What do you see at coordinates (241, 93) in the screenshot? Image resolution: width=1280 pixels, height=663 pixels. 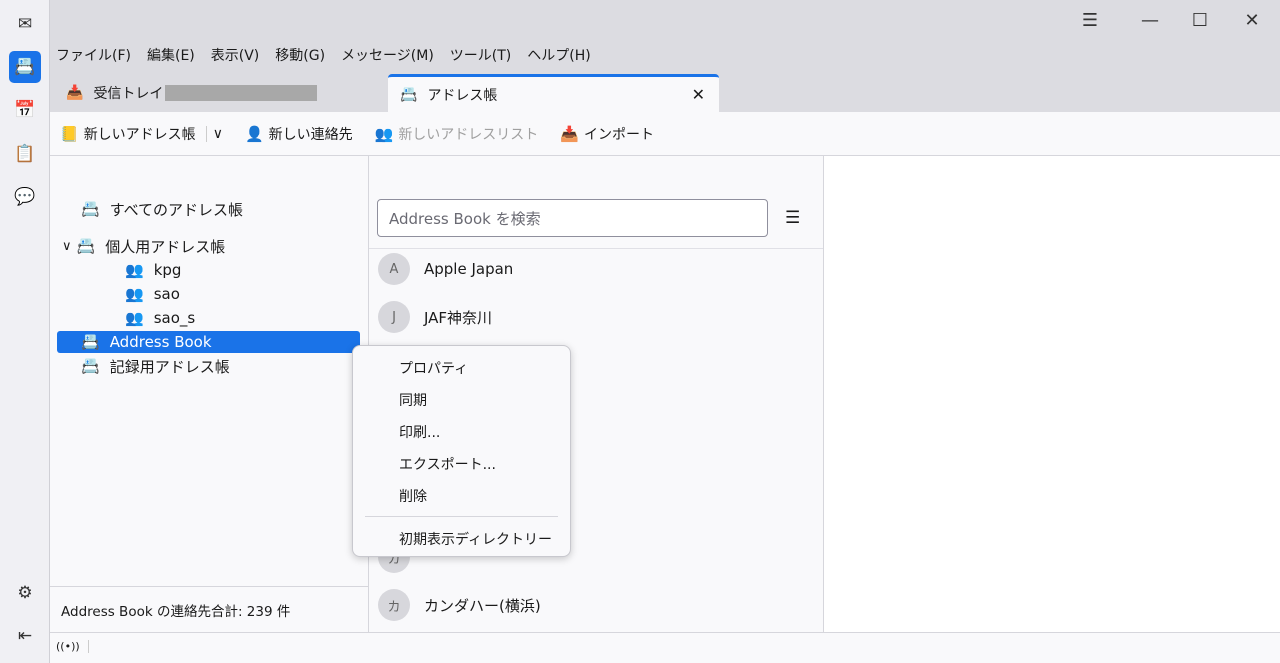 I see `redacted-text` at bounding box center [241, 93].